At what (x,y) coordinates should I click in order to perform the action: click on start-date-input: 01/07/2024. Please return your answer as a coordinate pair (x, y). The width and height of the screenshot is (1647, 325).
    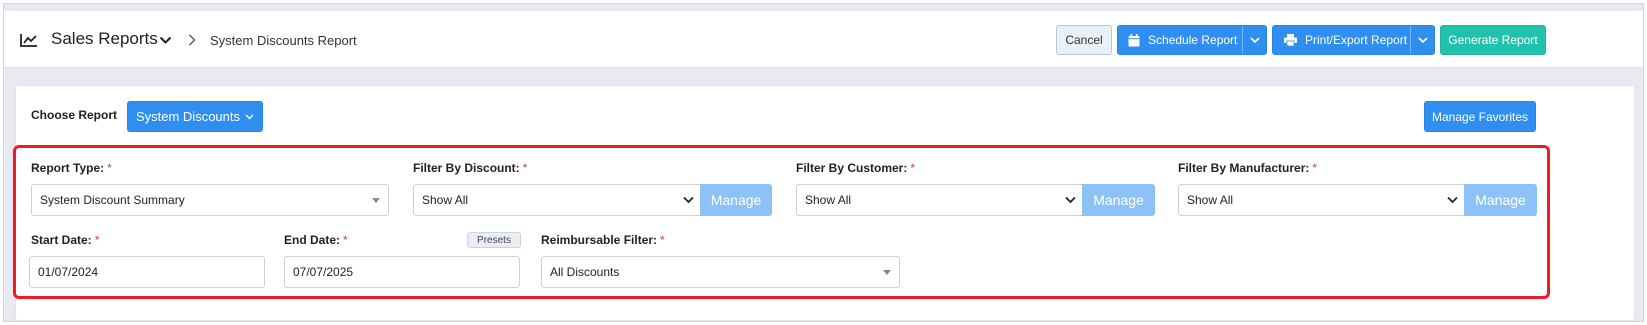
    Looking at the image, I should click on (147, 272).